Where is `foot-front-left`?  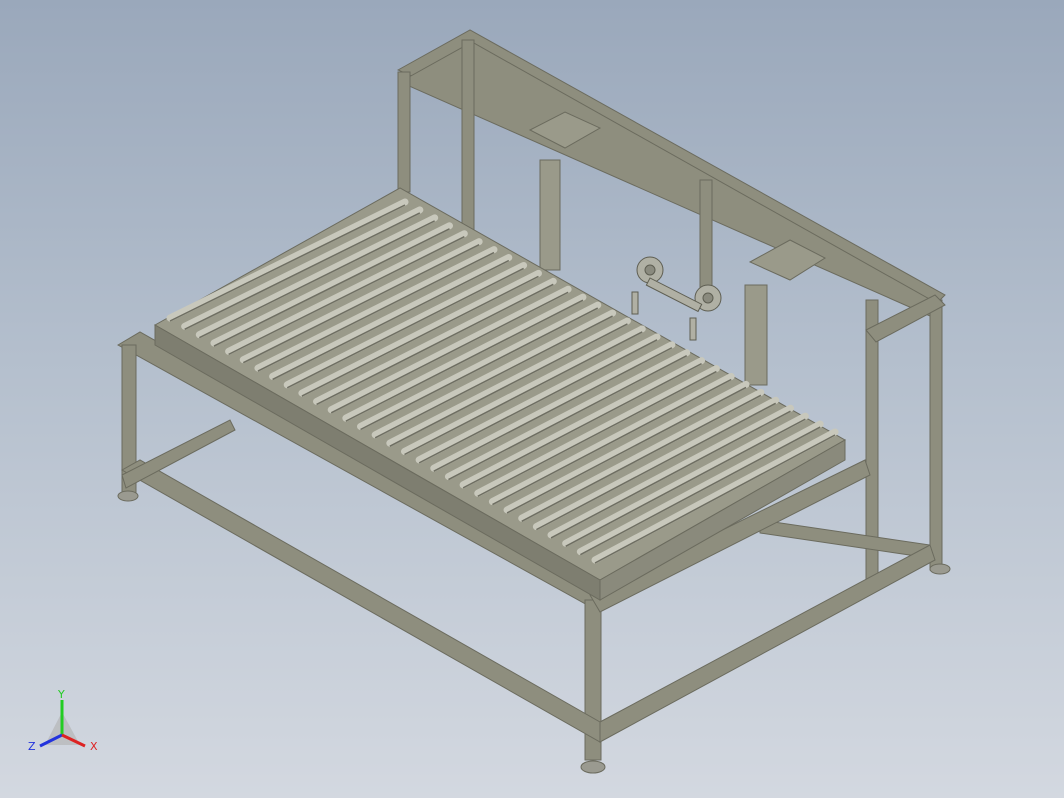 foot-front-left is located at coordinates (128, 496).